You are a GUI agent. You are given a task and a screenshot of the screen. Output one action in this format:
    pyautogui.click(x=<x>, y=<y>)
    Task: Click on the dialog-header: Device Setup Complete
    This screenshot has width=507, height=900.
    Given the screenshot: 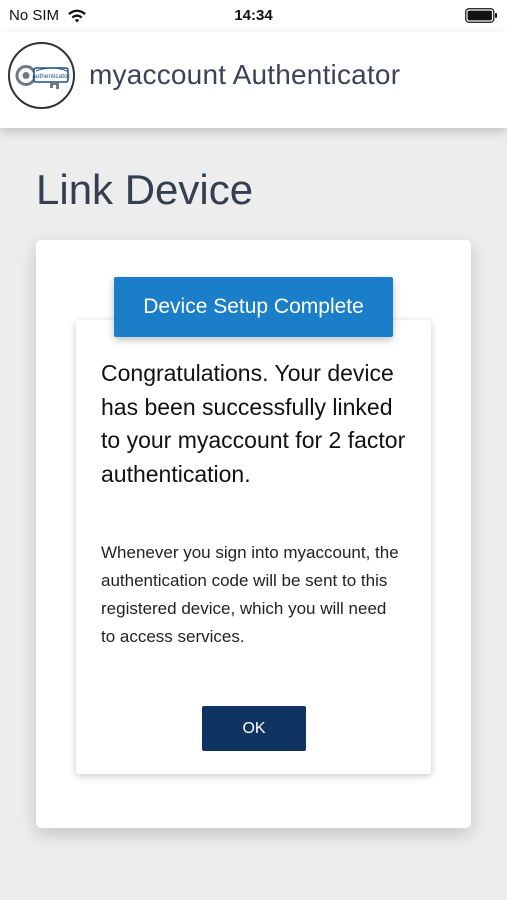 What is the action you would take?
    pyautogui.click(x=253, y=307)
    